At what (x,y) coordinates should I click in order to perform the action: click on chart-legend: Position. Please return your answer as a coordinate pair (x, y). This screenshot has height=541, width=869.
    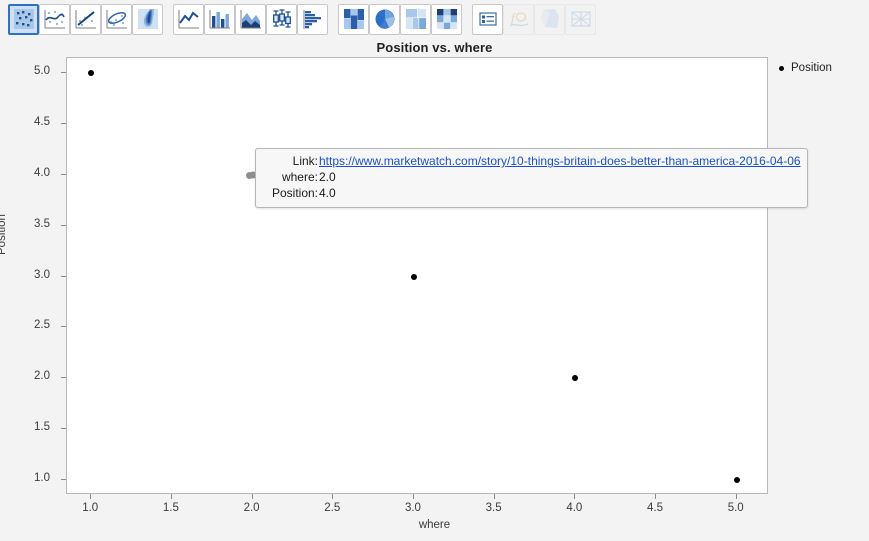
    Looking at the image, I should click on (805, 68).